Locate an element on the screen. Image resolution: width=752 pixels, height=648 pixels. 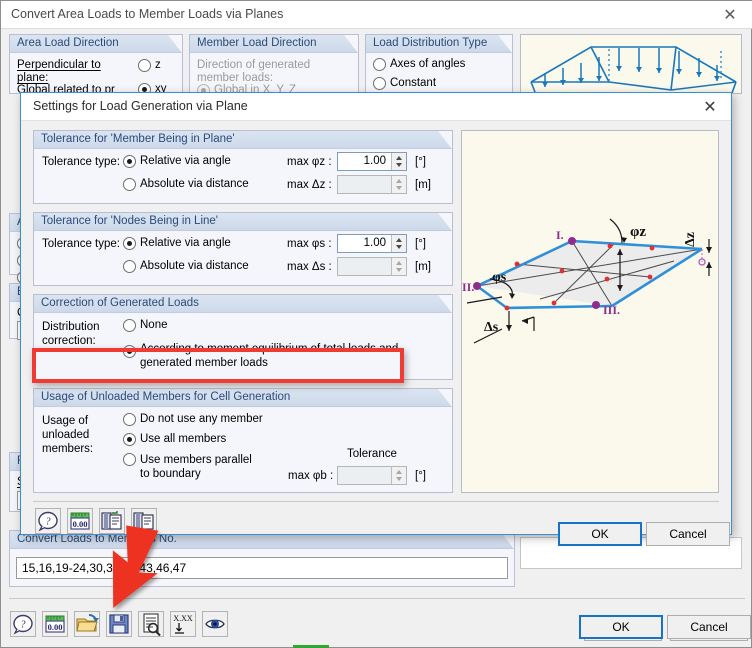
radio-label-use-all-members: Use all members is located at coordinates (183, 439).